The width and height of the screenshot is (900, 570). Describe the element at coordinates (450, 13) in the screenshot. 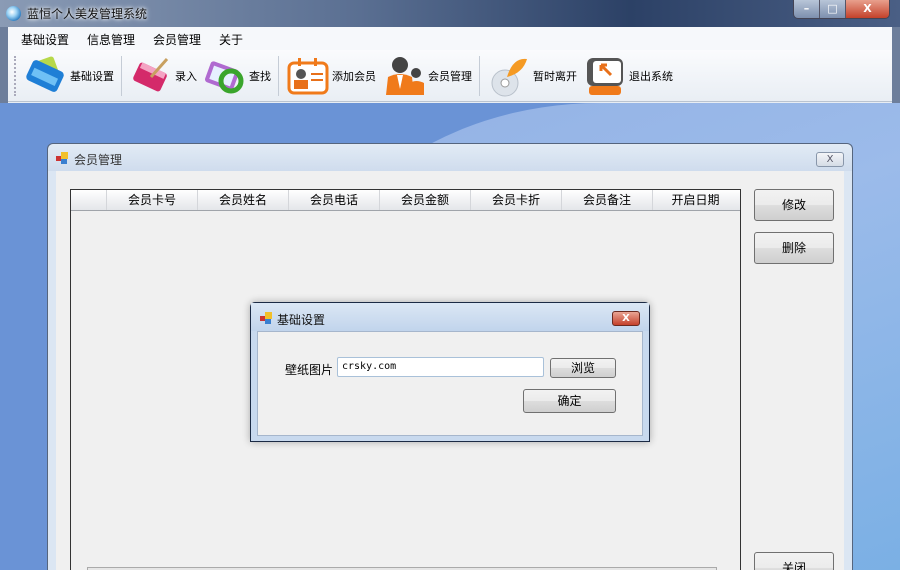

I see `app-title-bar: 蓝恒个人美发管理系统 – □ X` at that location.